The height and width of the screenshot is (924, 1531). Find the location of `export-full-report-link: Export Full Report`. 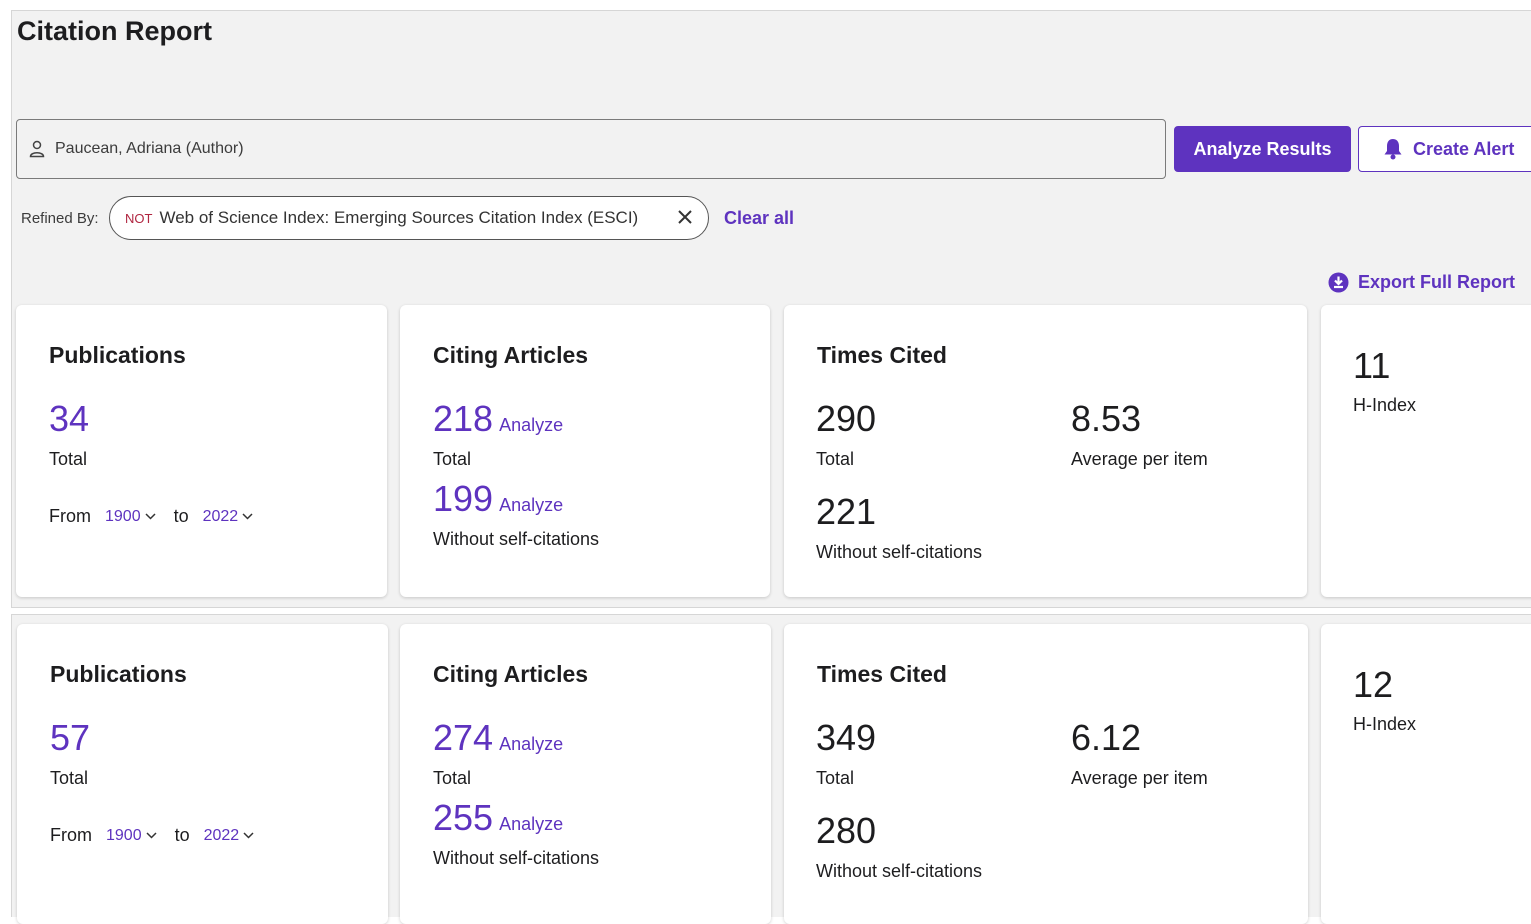

export-full-report-link: Export Full Report is located at coordinates (1421, 282).